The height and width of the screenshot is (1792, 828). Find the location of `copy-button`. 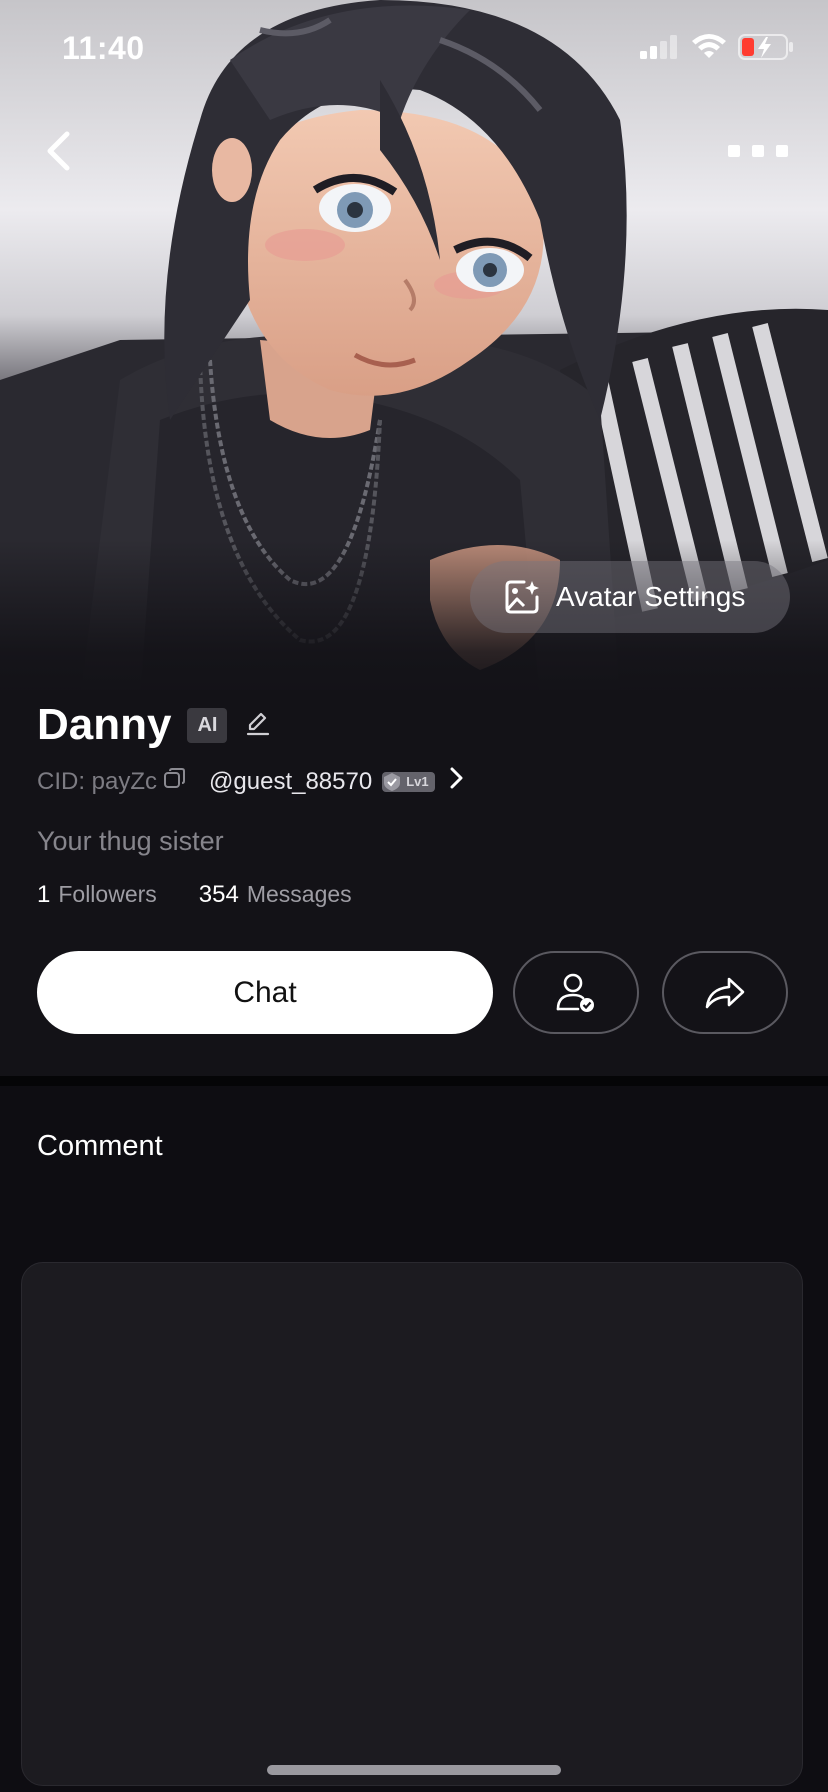

copy-button is located at coordinates (175, 781).